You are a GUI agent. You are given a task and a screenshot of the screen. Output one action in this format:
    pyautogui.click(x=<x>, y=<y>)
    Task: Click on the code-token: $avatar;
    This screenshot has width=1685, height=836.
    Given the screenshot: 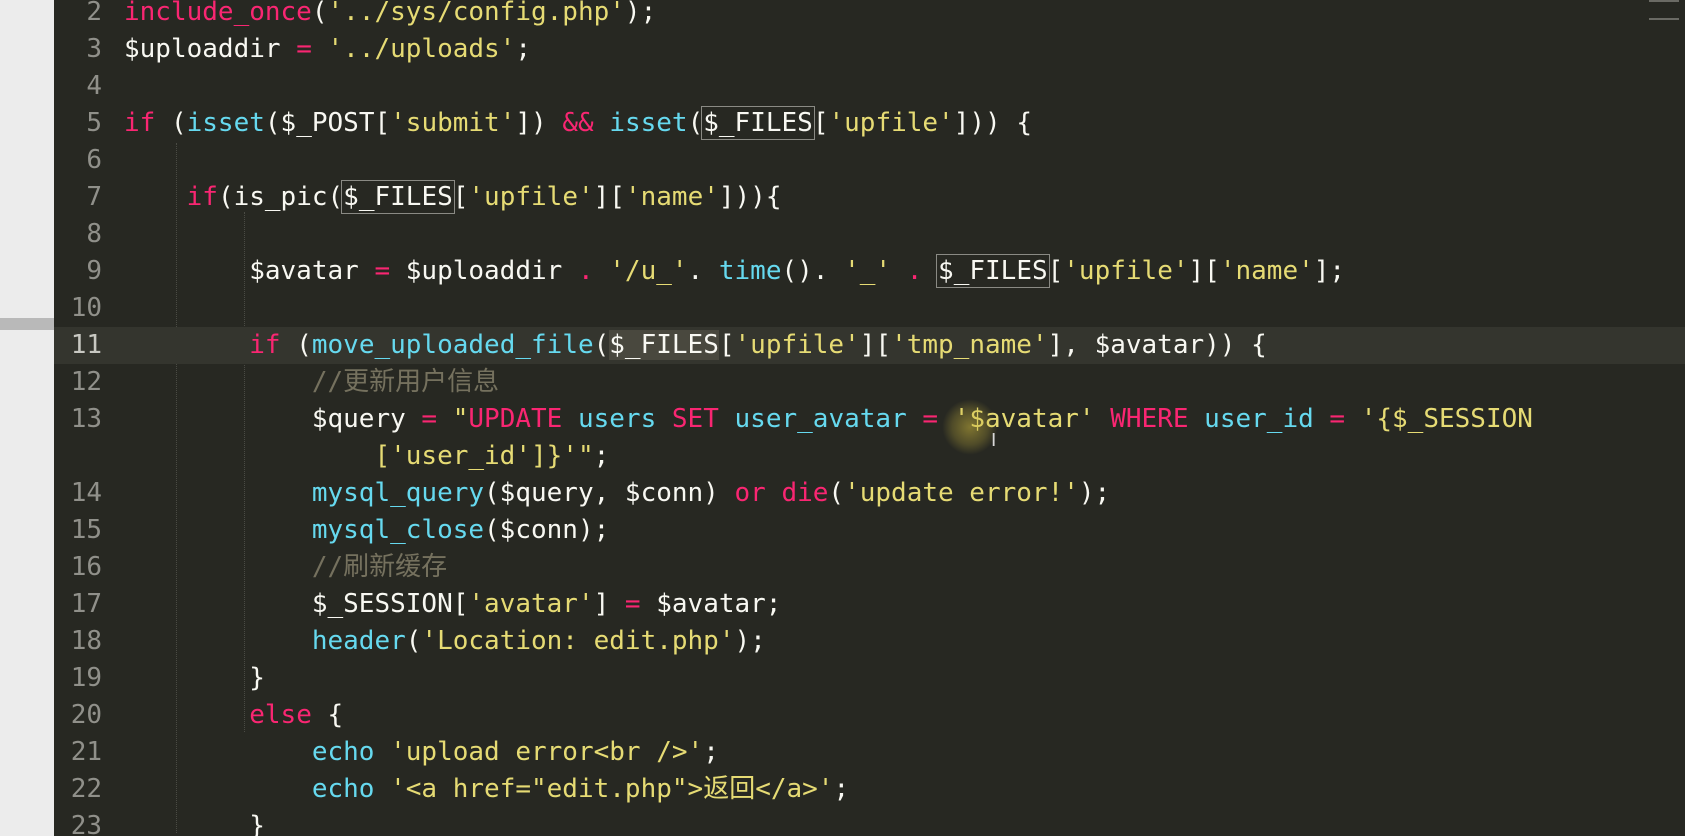 What is the action you would take?
    pyautogui.click(x=711, y=604)
    